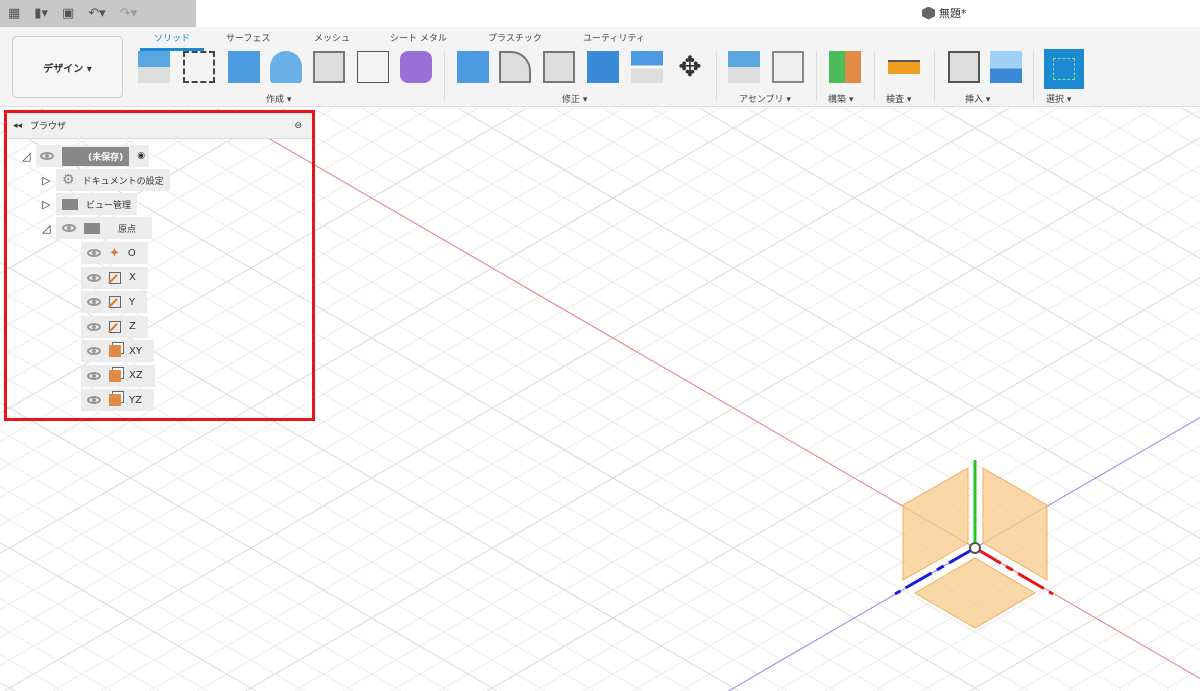  What do you see at coordinates (515, 37) in the screenshot?
I see `tab-plastic: プラスチック` at bounding box center [515, 37].